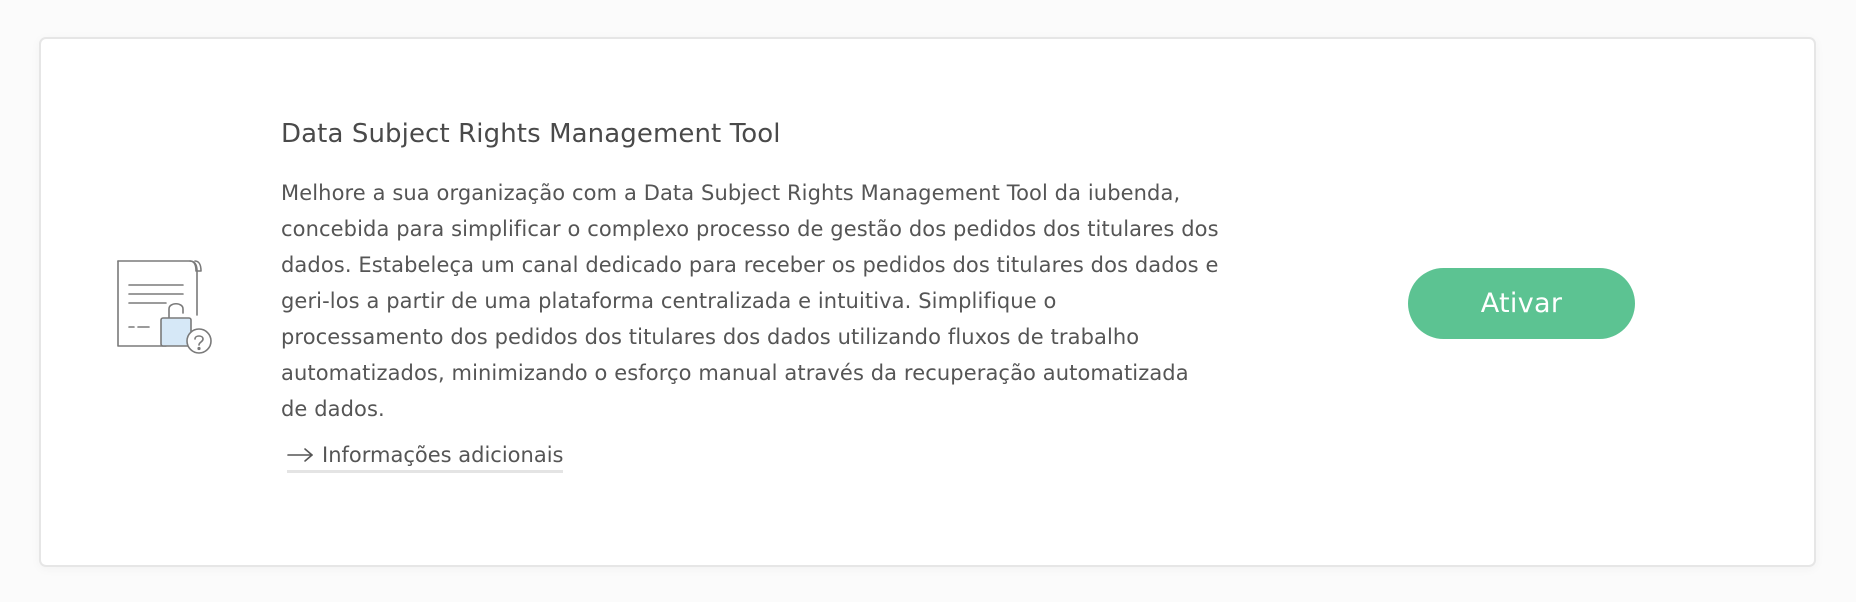  I want to click on document-lock-question-icon, so click(164, 307).